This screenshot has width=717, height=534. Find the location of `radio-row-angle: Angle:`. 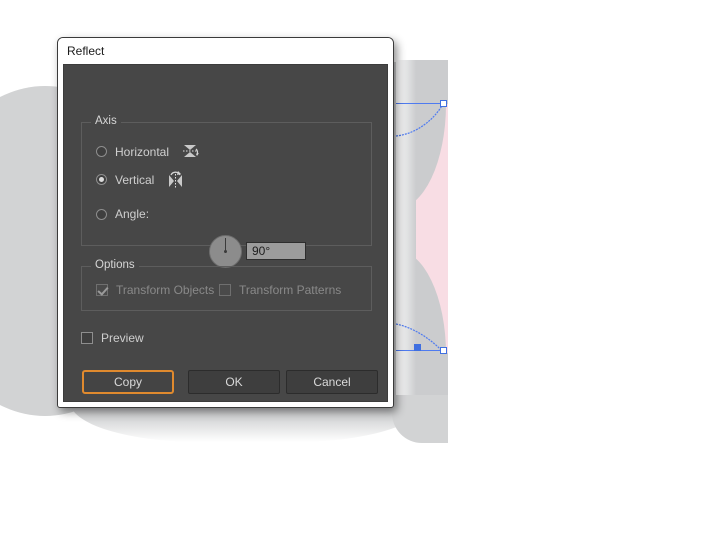

radio-row-angle: Angle: is located at coordinates (122, 214).